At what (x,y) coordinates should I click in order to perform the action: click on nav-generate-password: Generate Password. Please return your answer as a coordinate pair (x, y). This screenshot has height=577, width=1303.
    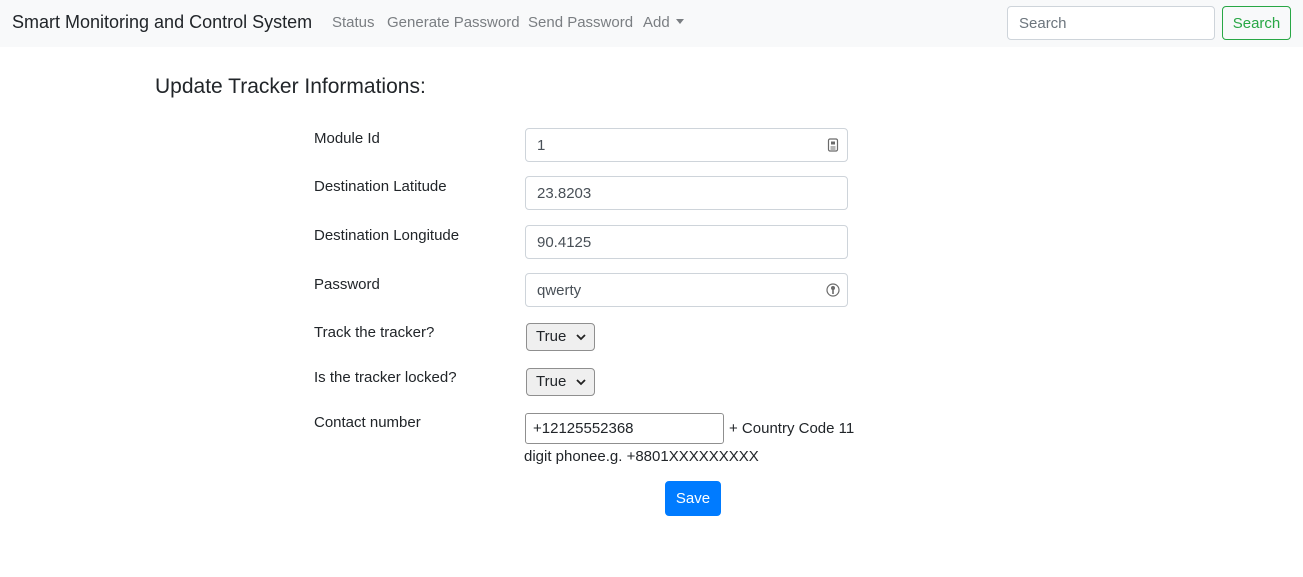
    Looking at the image, I should click on (453, 22).